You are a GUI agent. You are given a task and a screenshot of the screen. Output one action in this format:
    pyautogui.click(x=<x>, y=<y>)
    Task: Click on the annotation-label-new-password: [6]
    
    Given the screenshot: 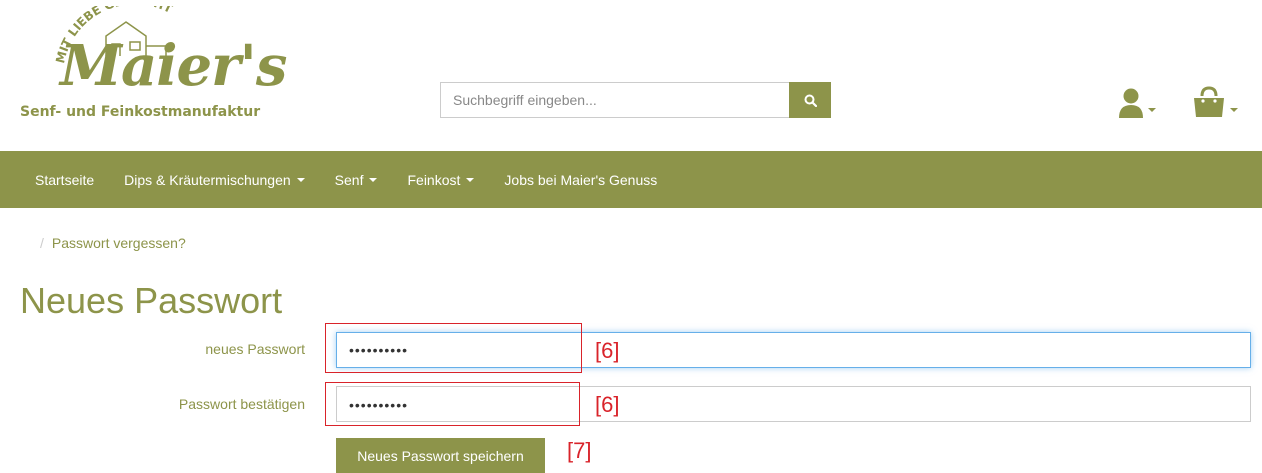 What is the action you would take?
    pyautogui.click(x=607, y=350)
    